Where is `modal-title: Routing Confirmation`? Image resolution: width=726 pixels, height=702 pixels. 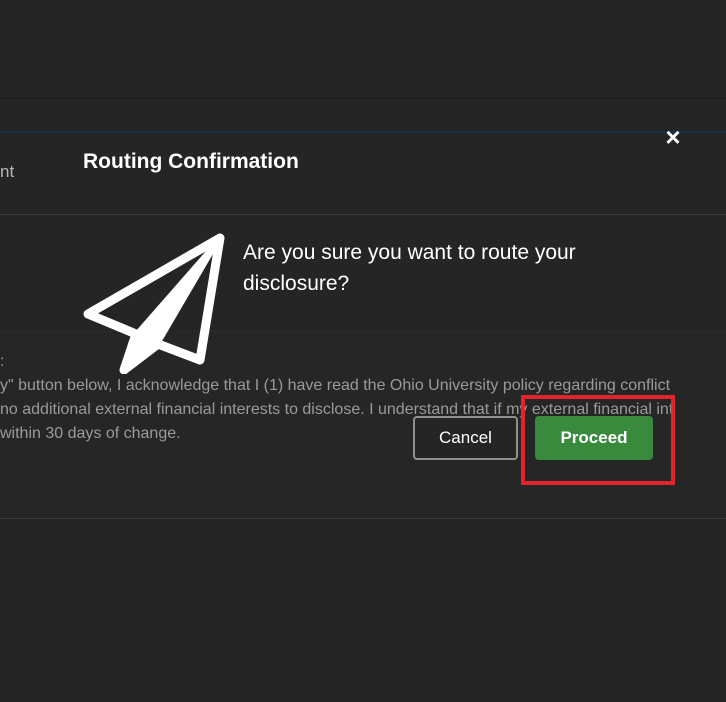 modal-title: Routing Confirmation is located at coordinates (191, 161).